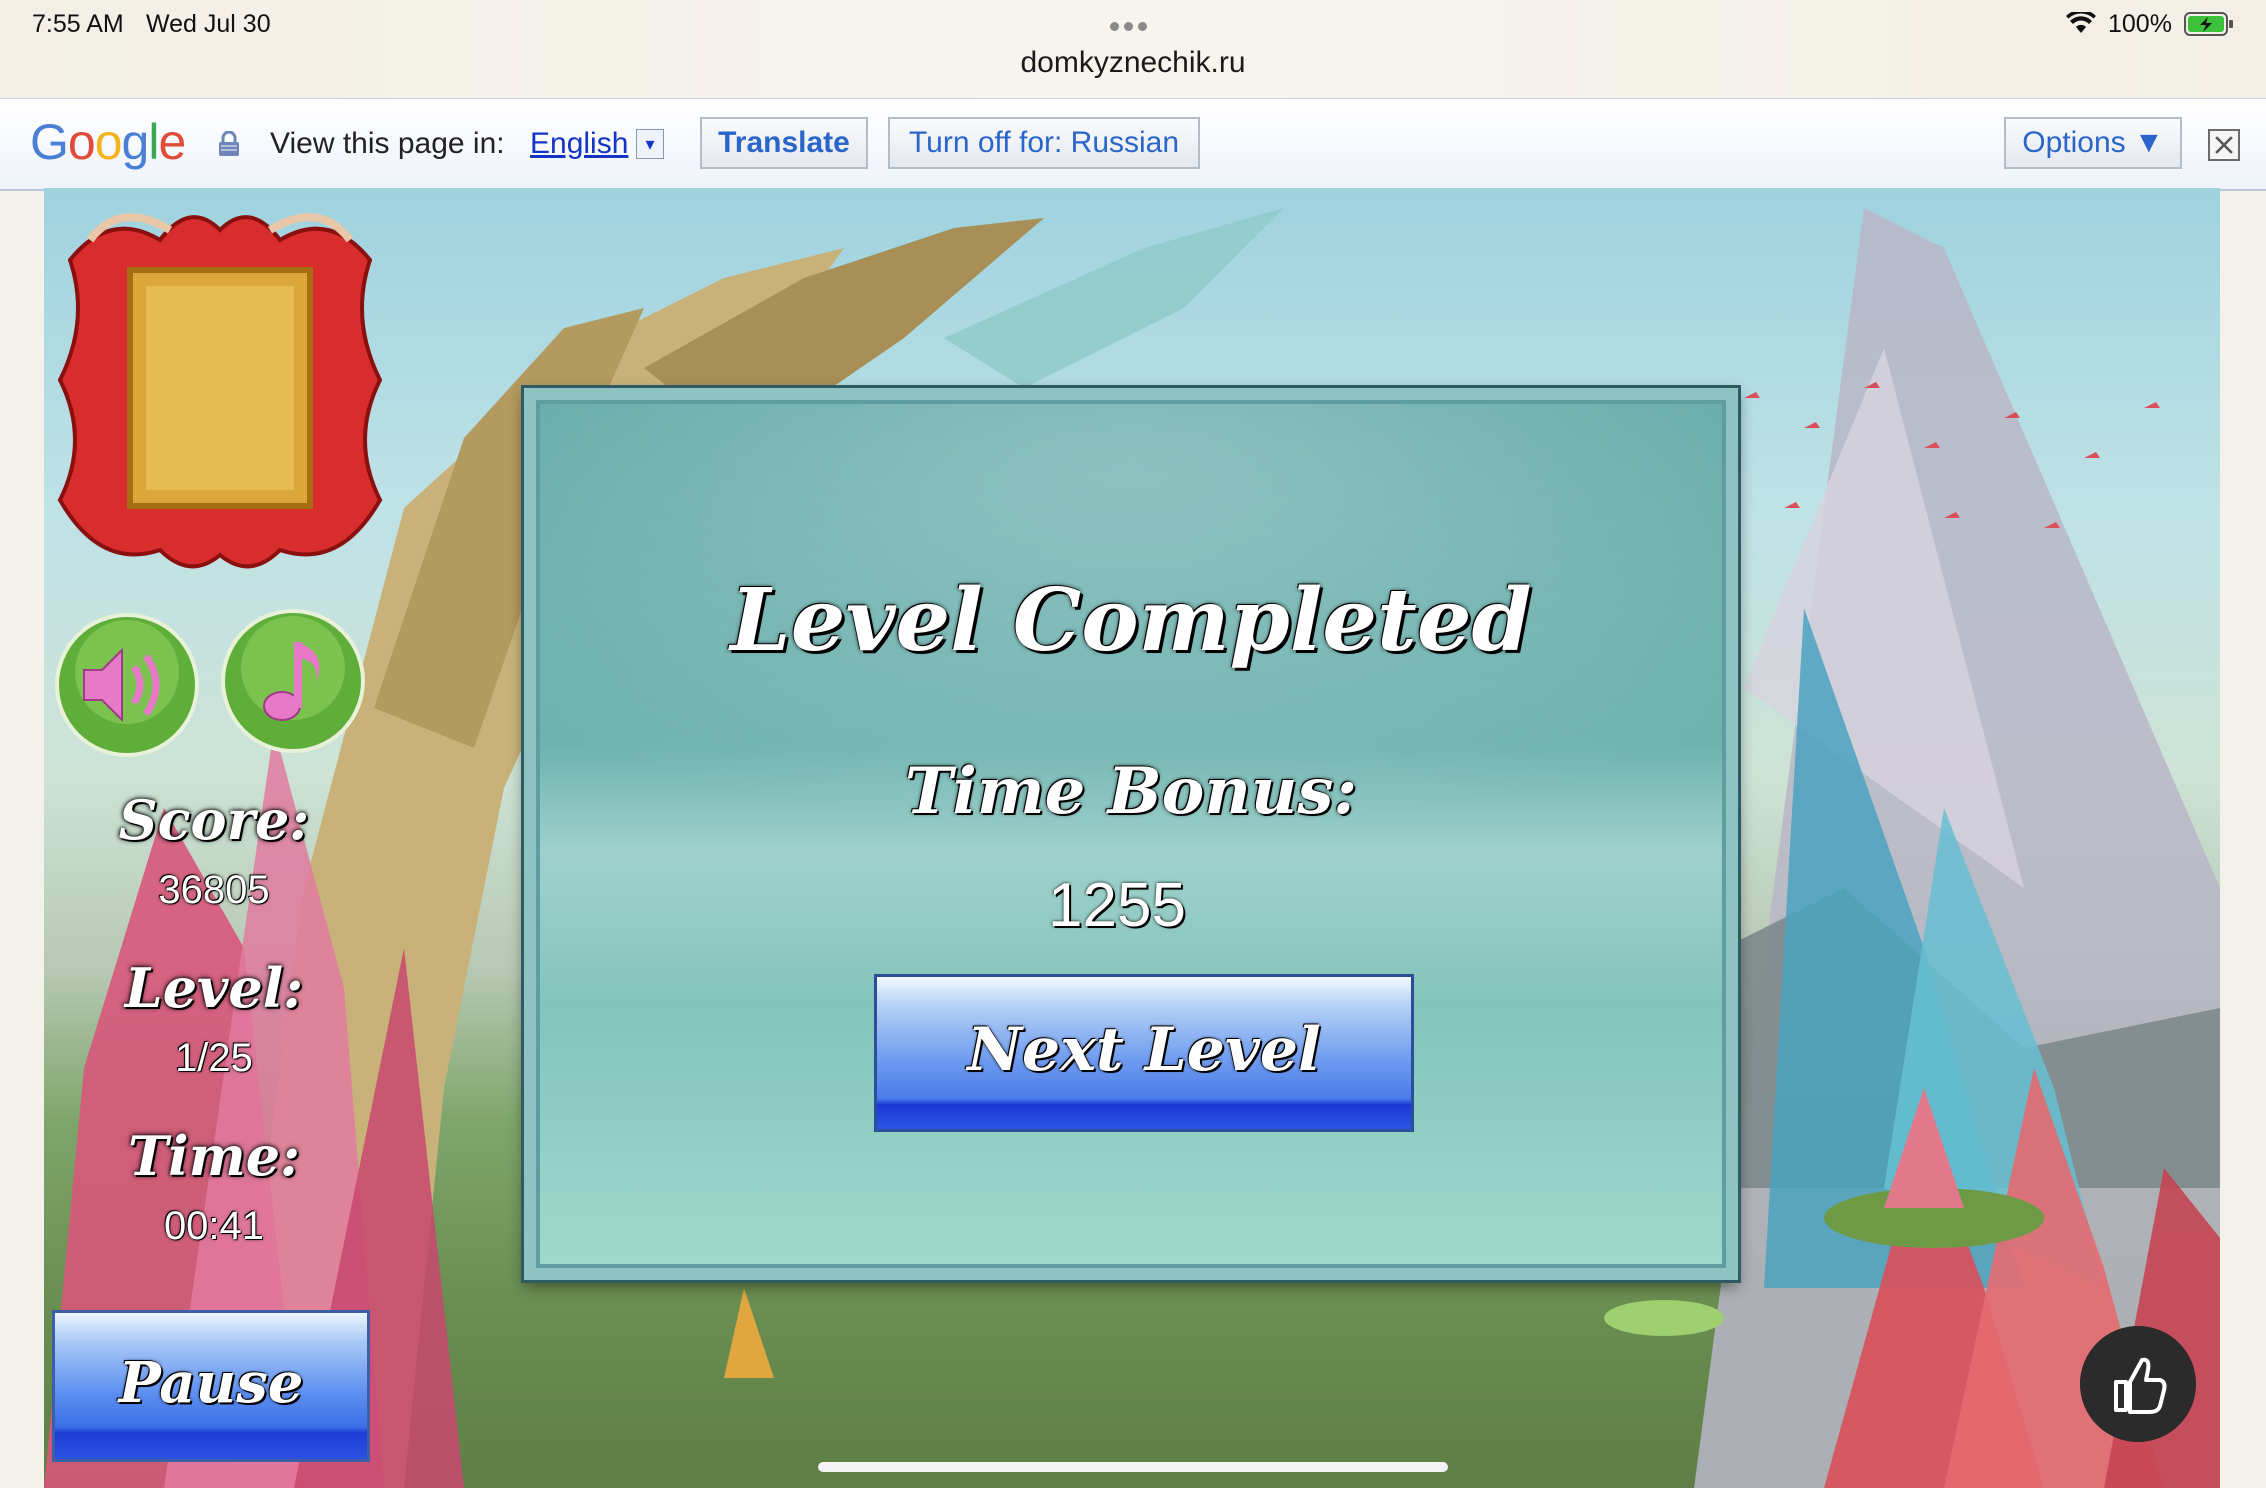 This screenshot has width=2266, height=1488. Describe the element at coordinates (1133, 1467) in the screenshot. I see `home-indicator` at that location.